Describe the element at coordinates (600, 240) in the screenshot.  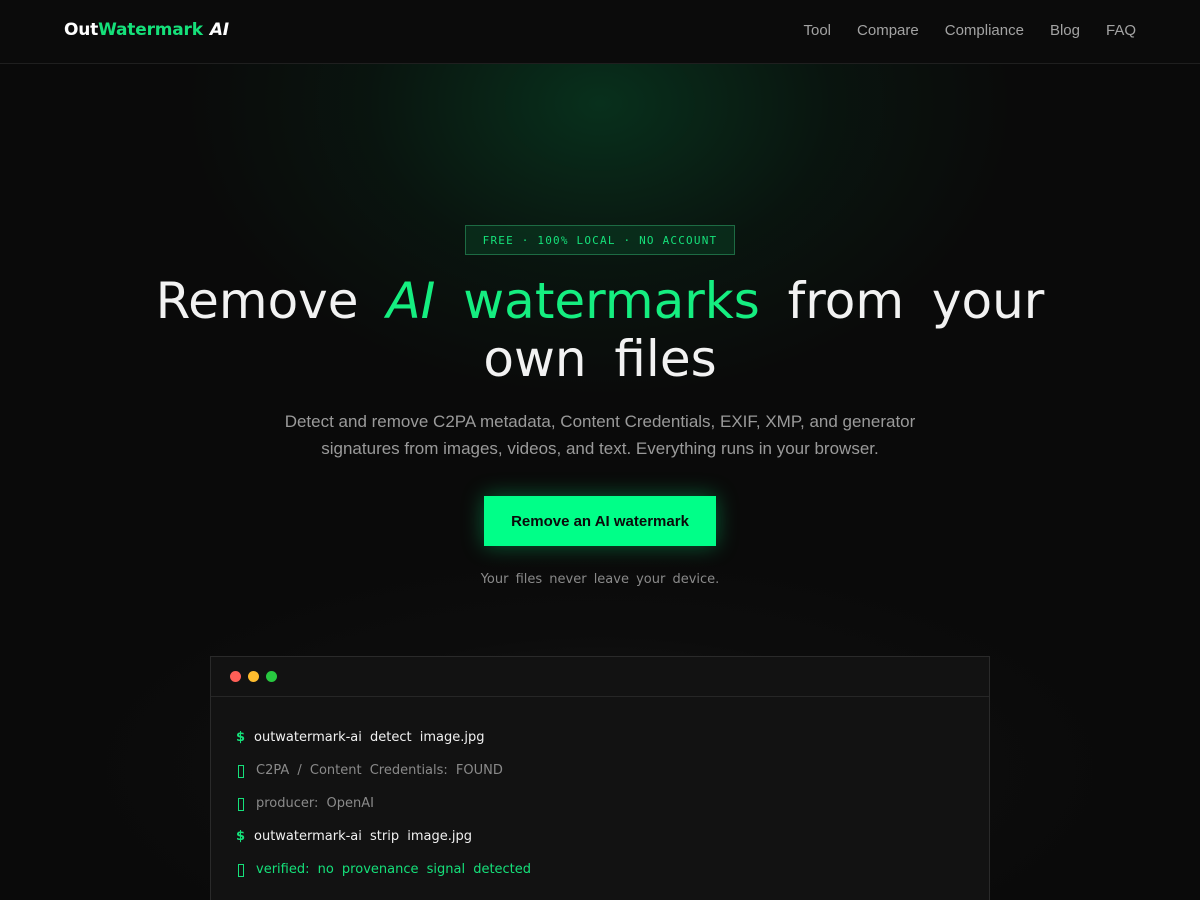
I see `feature-badge: FREE · 100% LOCAL · NO ACCOUNT` at that location.